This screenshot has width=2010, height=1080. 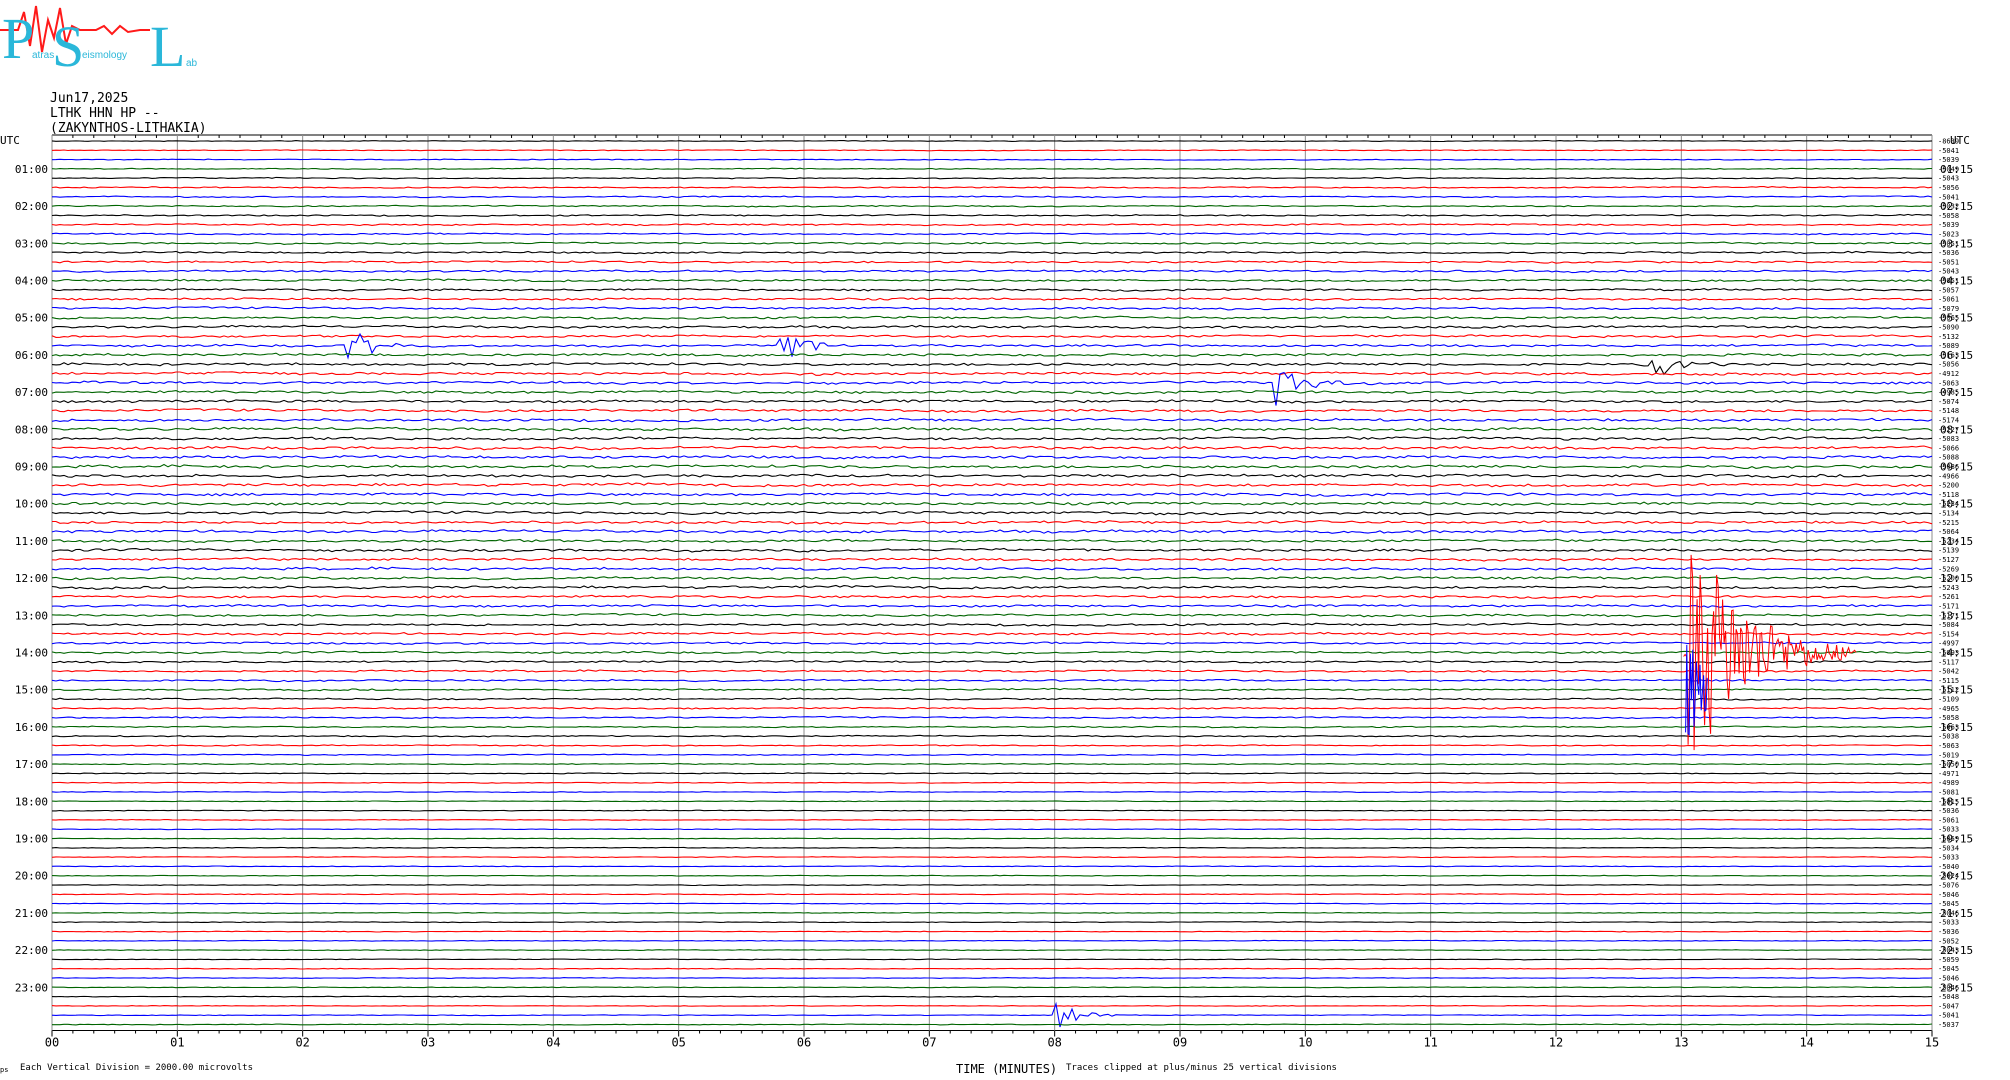 I want to click on right-hour-label: 04:15, so click(x=1956, y=281).